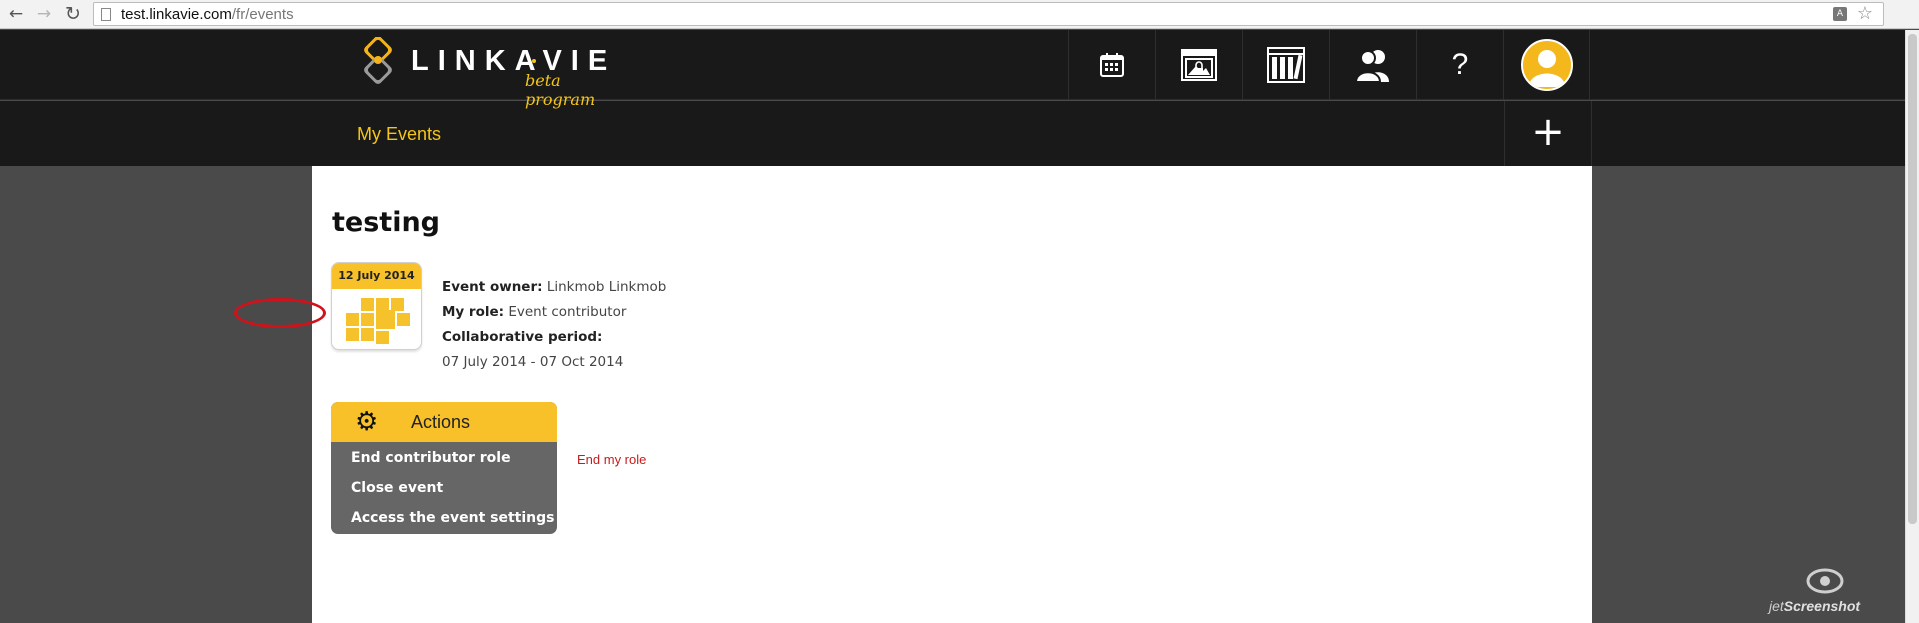 The width and height of the screenshot is (1919, 623). What do you see at coordinates (1840, 14) in the screenshot?
I see `translate-icon: A` at bounding box center [1840, 14].